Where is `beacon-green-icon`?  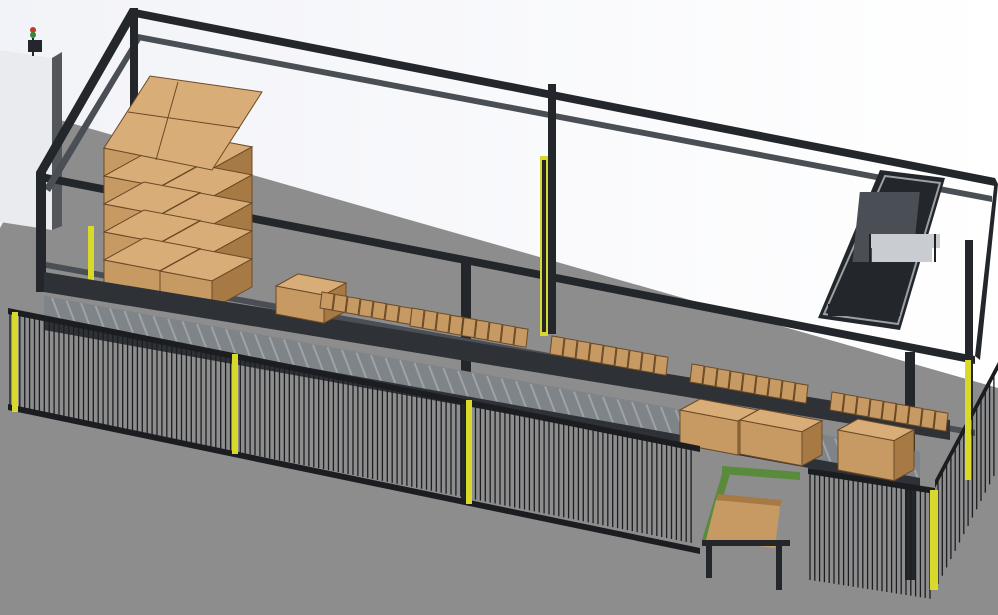
beacon-green-icon is located at coordinates (33, 35).